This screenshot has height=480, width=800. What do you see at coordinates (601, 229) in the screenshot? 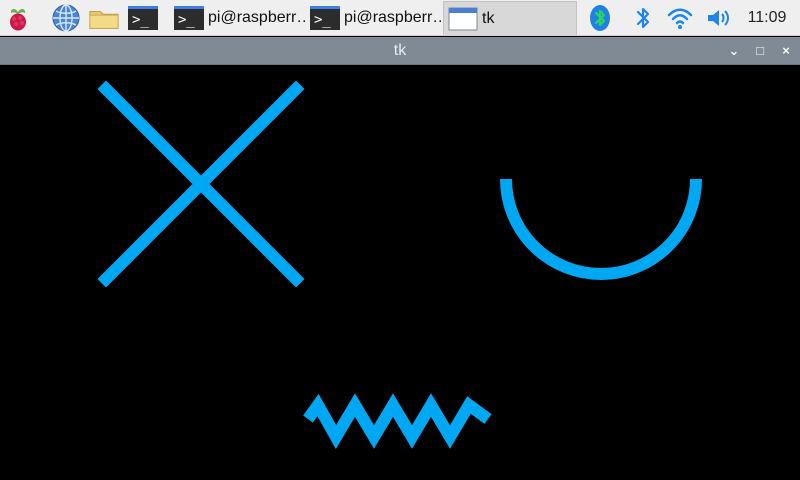
I see `arc-shape` at bounding box center [601, 229].